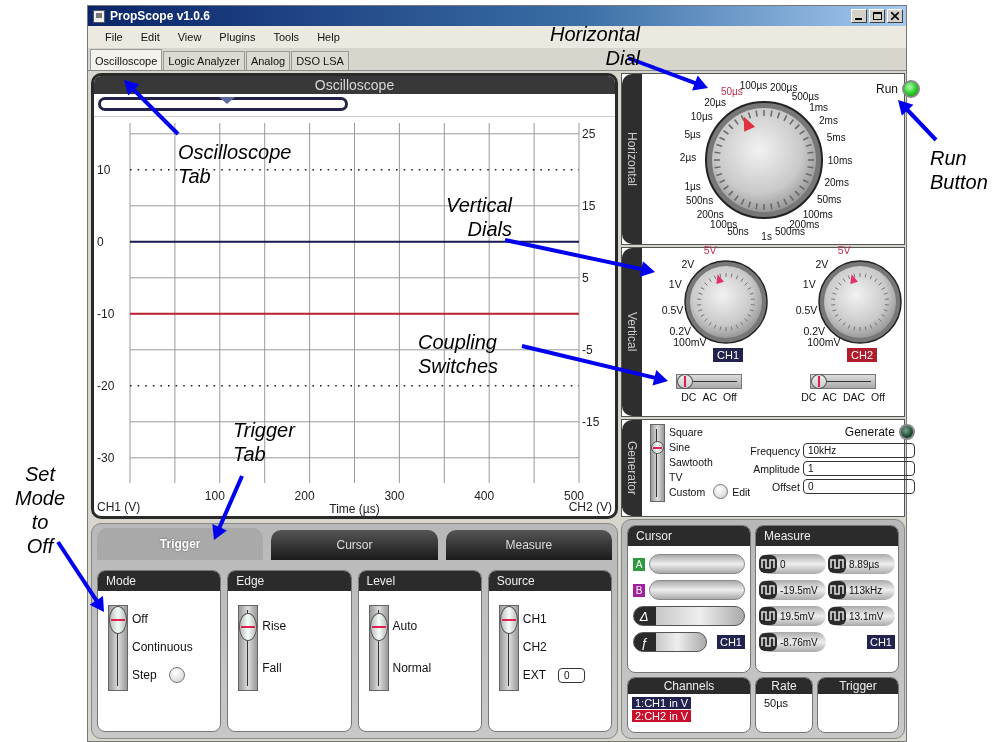 The width and height of the screenshot is (1005, 742). What do you see at coordinates (854, 397) in the screenshot?
I see `coupling-label: DAC` at bounding box center [854, 397].